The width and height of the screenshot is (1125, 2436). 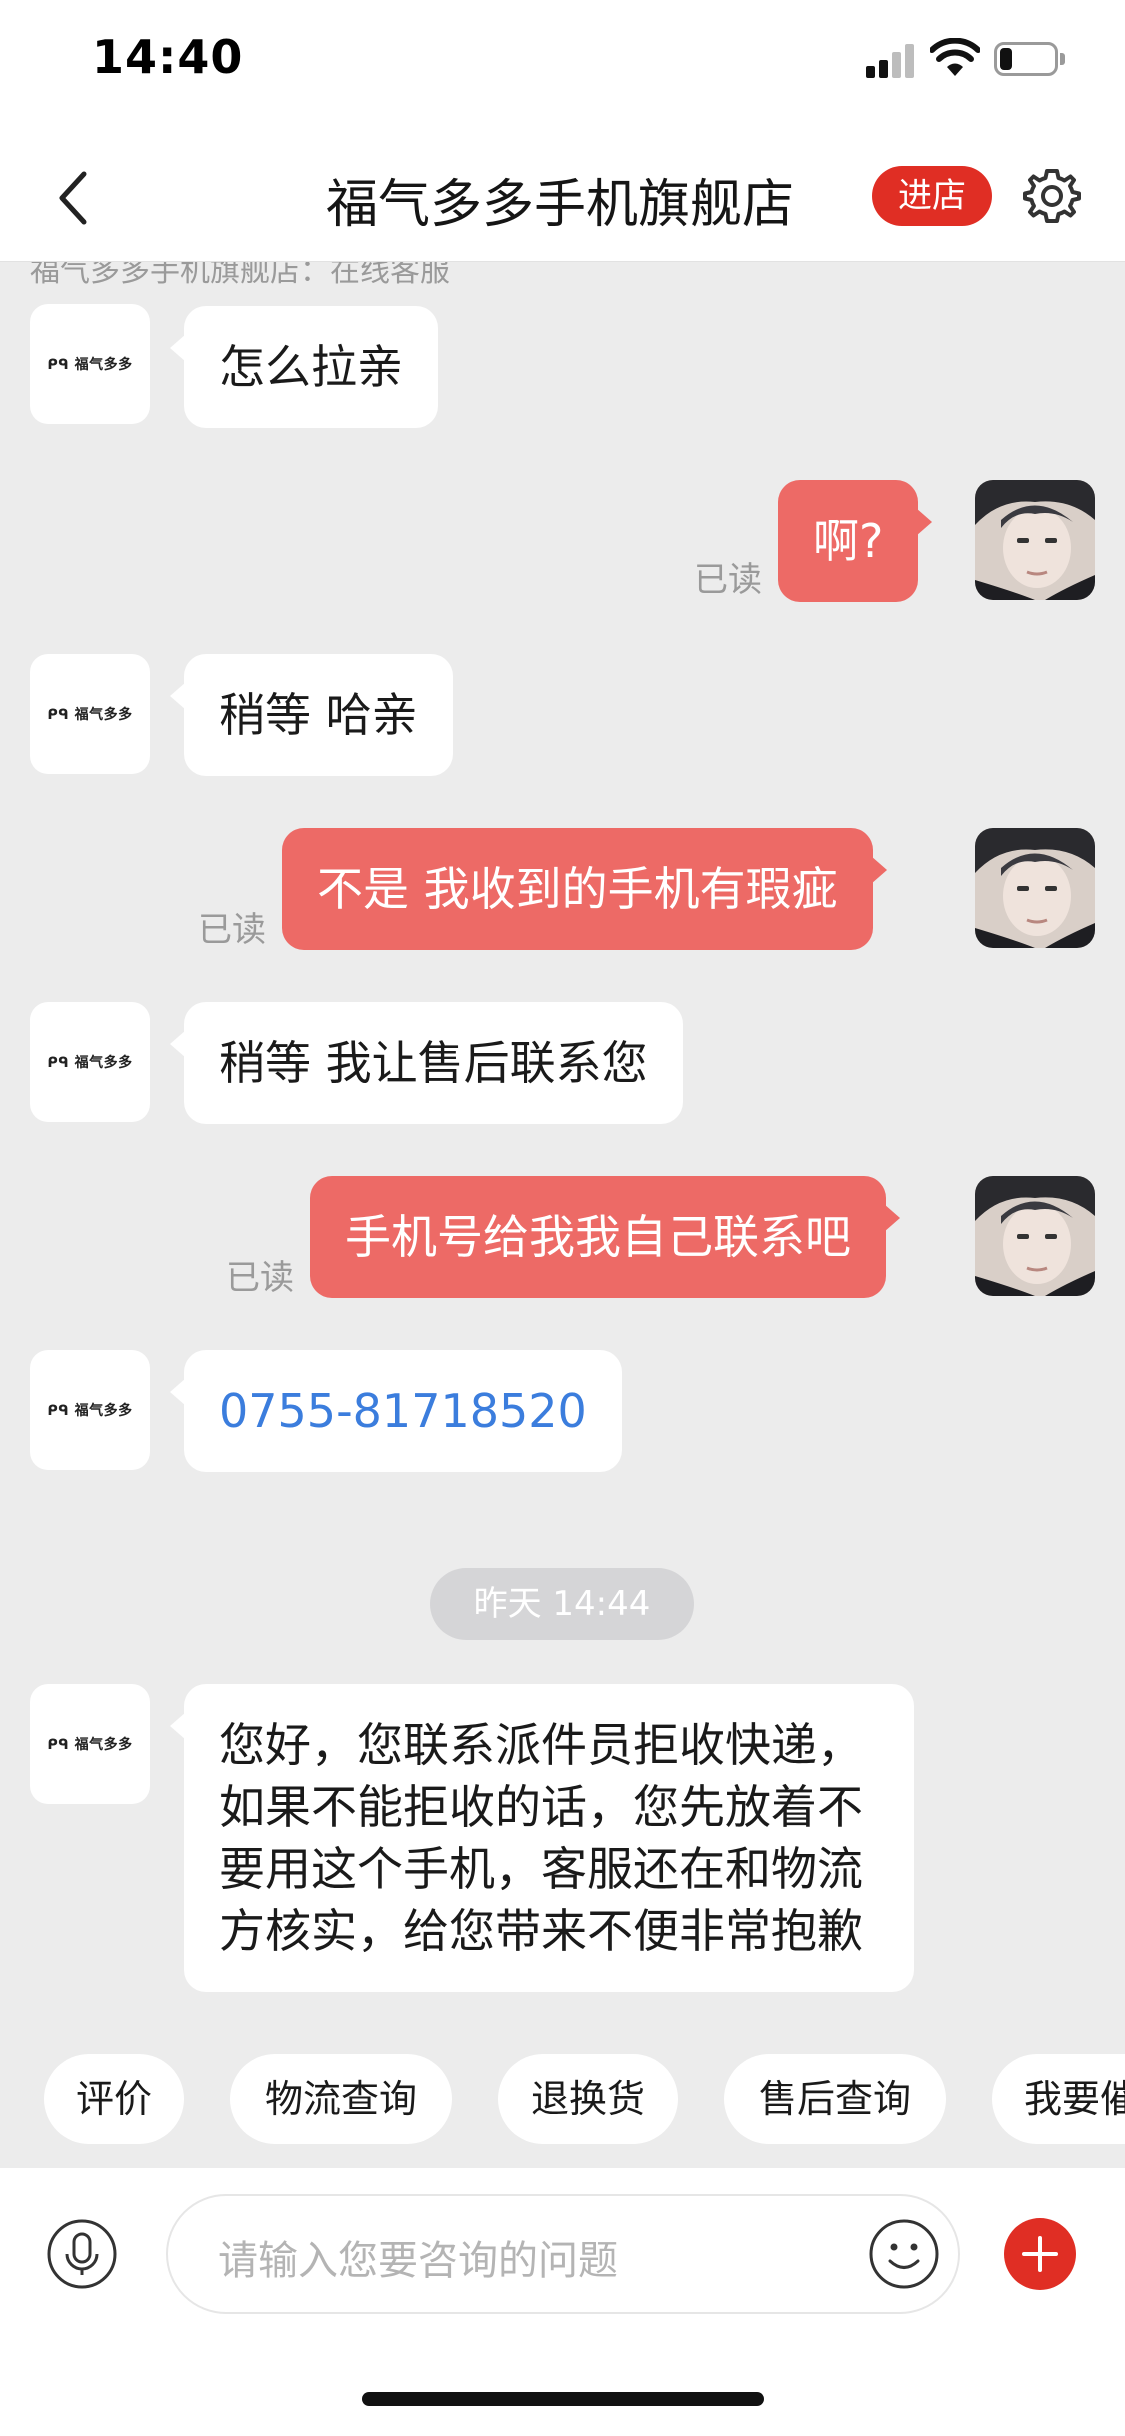 What do you see at coordinates (1040, 2254) in the screenshot?
I see `plus-icon` at bounding box center [1040, 2254].